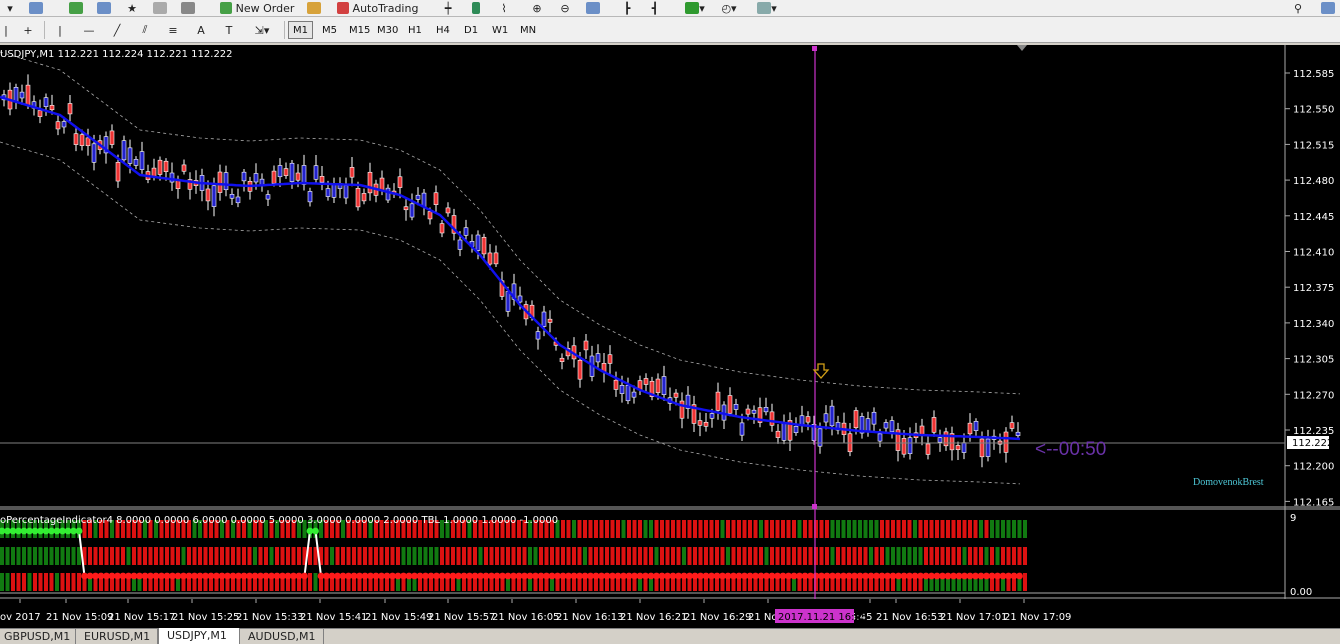  I want to click on timeframe-d1: D1, so click(471, 30).